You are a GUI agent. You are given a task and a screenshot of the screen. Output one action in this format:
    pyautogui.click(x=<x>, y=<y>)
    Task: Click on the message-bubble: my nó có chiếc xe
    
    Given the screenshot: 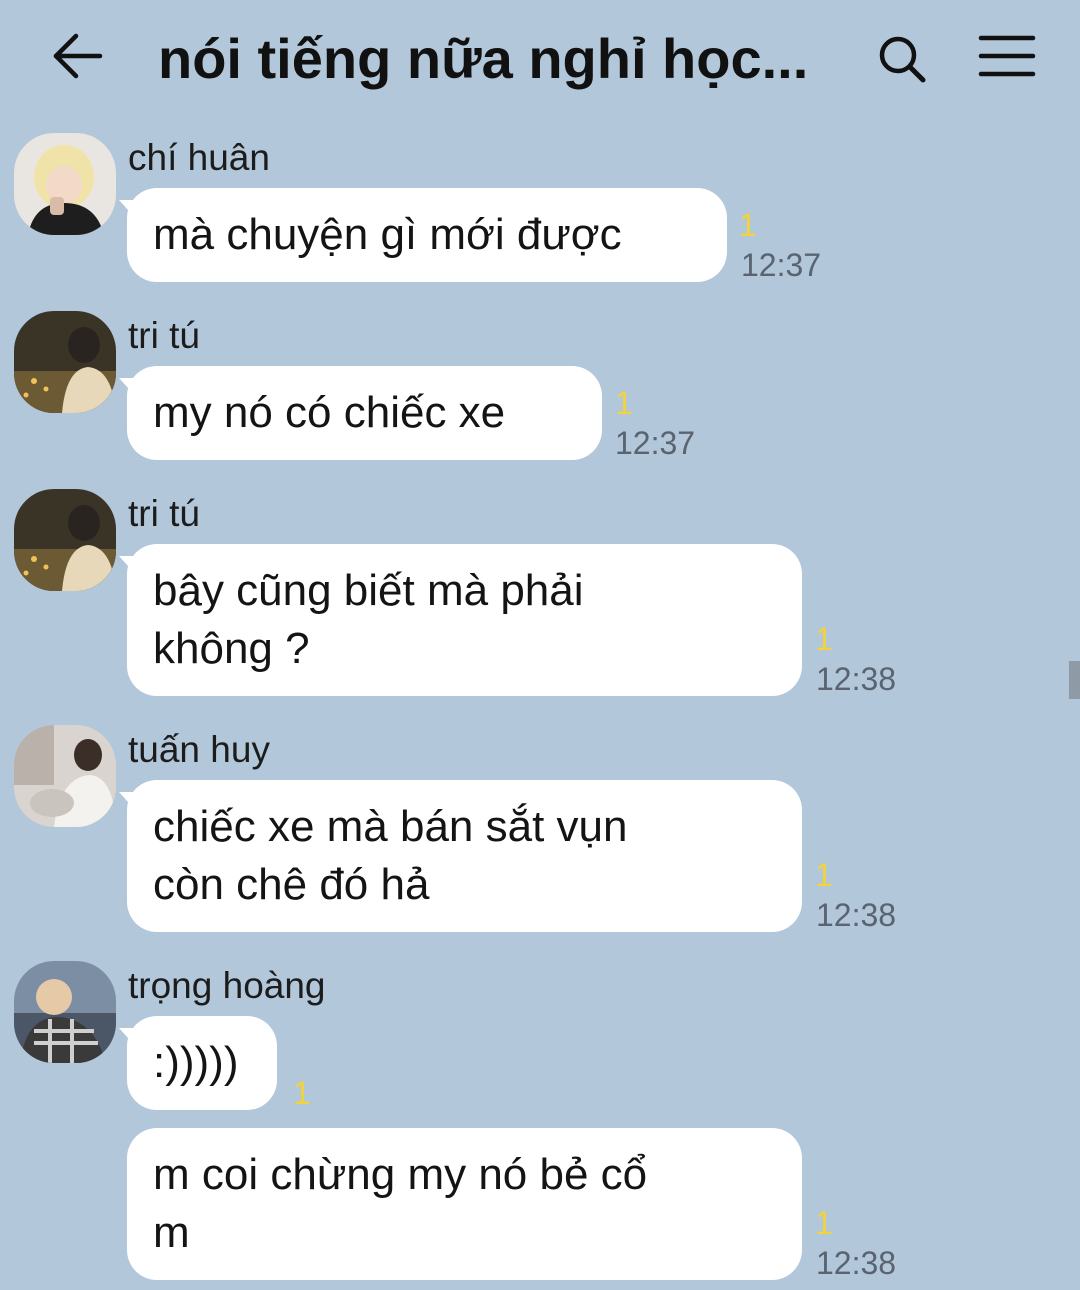 What is the action you would take?
    pyautogui.click(x=360, y=413)
    